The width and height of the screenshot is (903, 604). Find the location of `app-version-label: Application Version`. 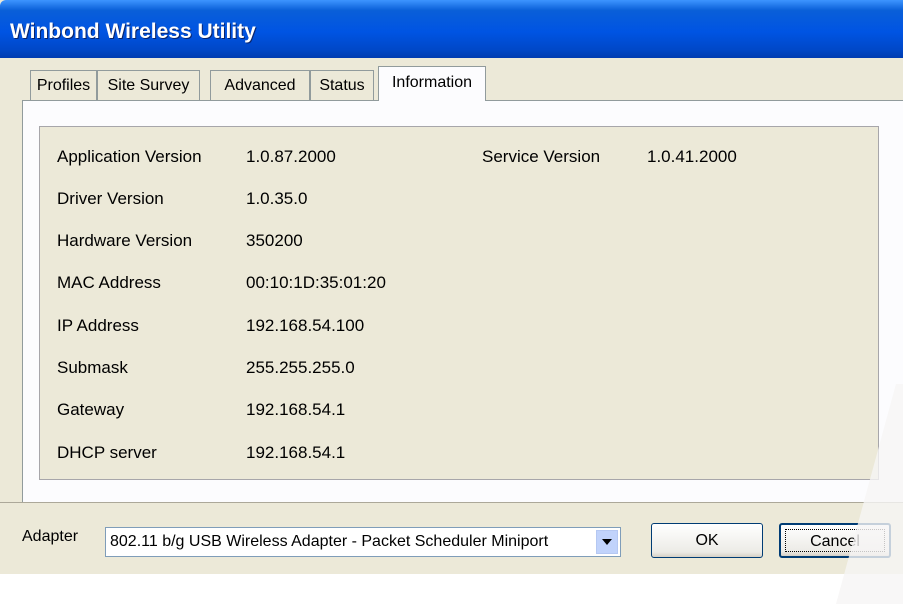

app-version-label: Application Version is located at coordinates (129, 156).